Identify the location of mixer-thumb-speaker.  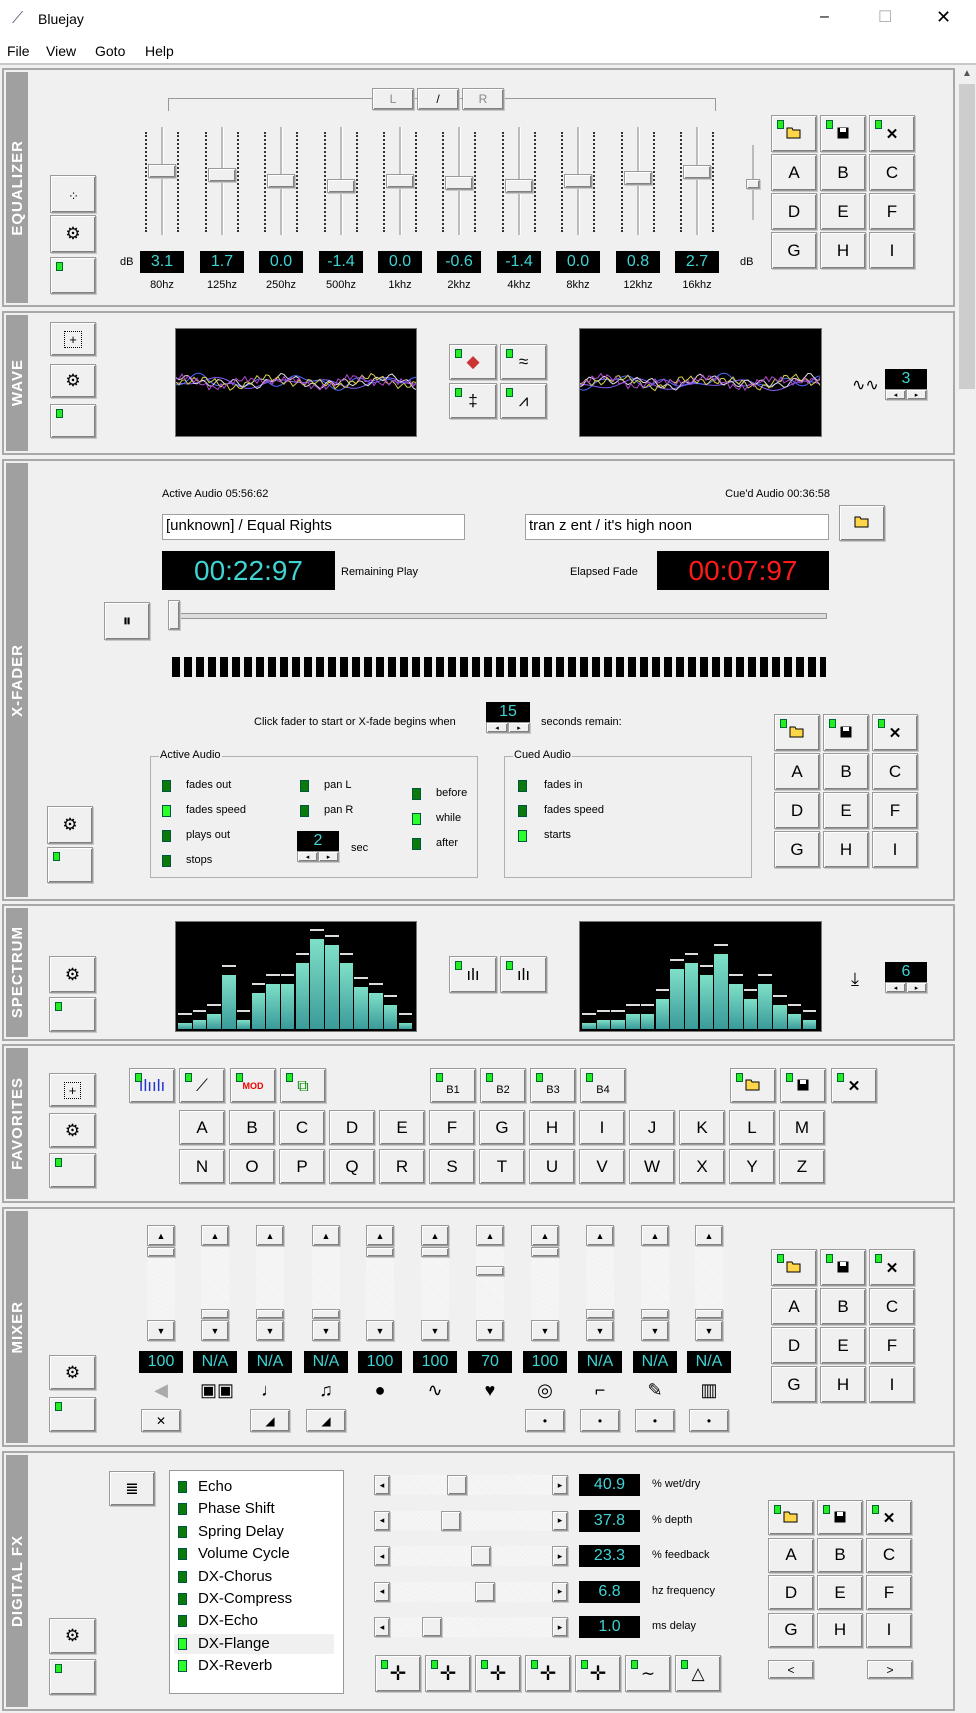
(161, 1252).